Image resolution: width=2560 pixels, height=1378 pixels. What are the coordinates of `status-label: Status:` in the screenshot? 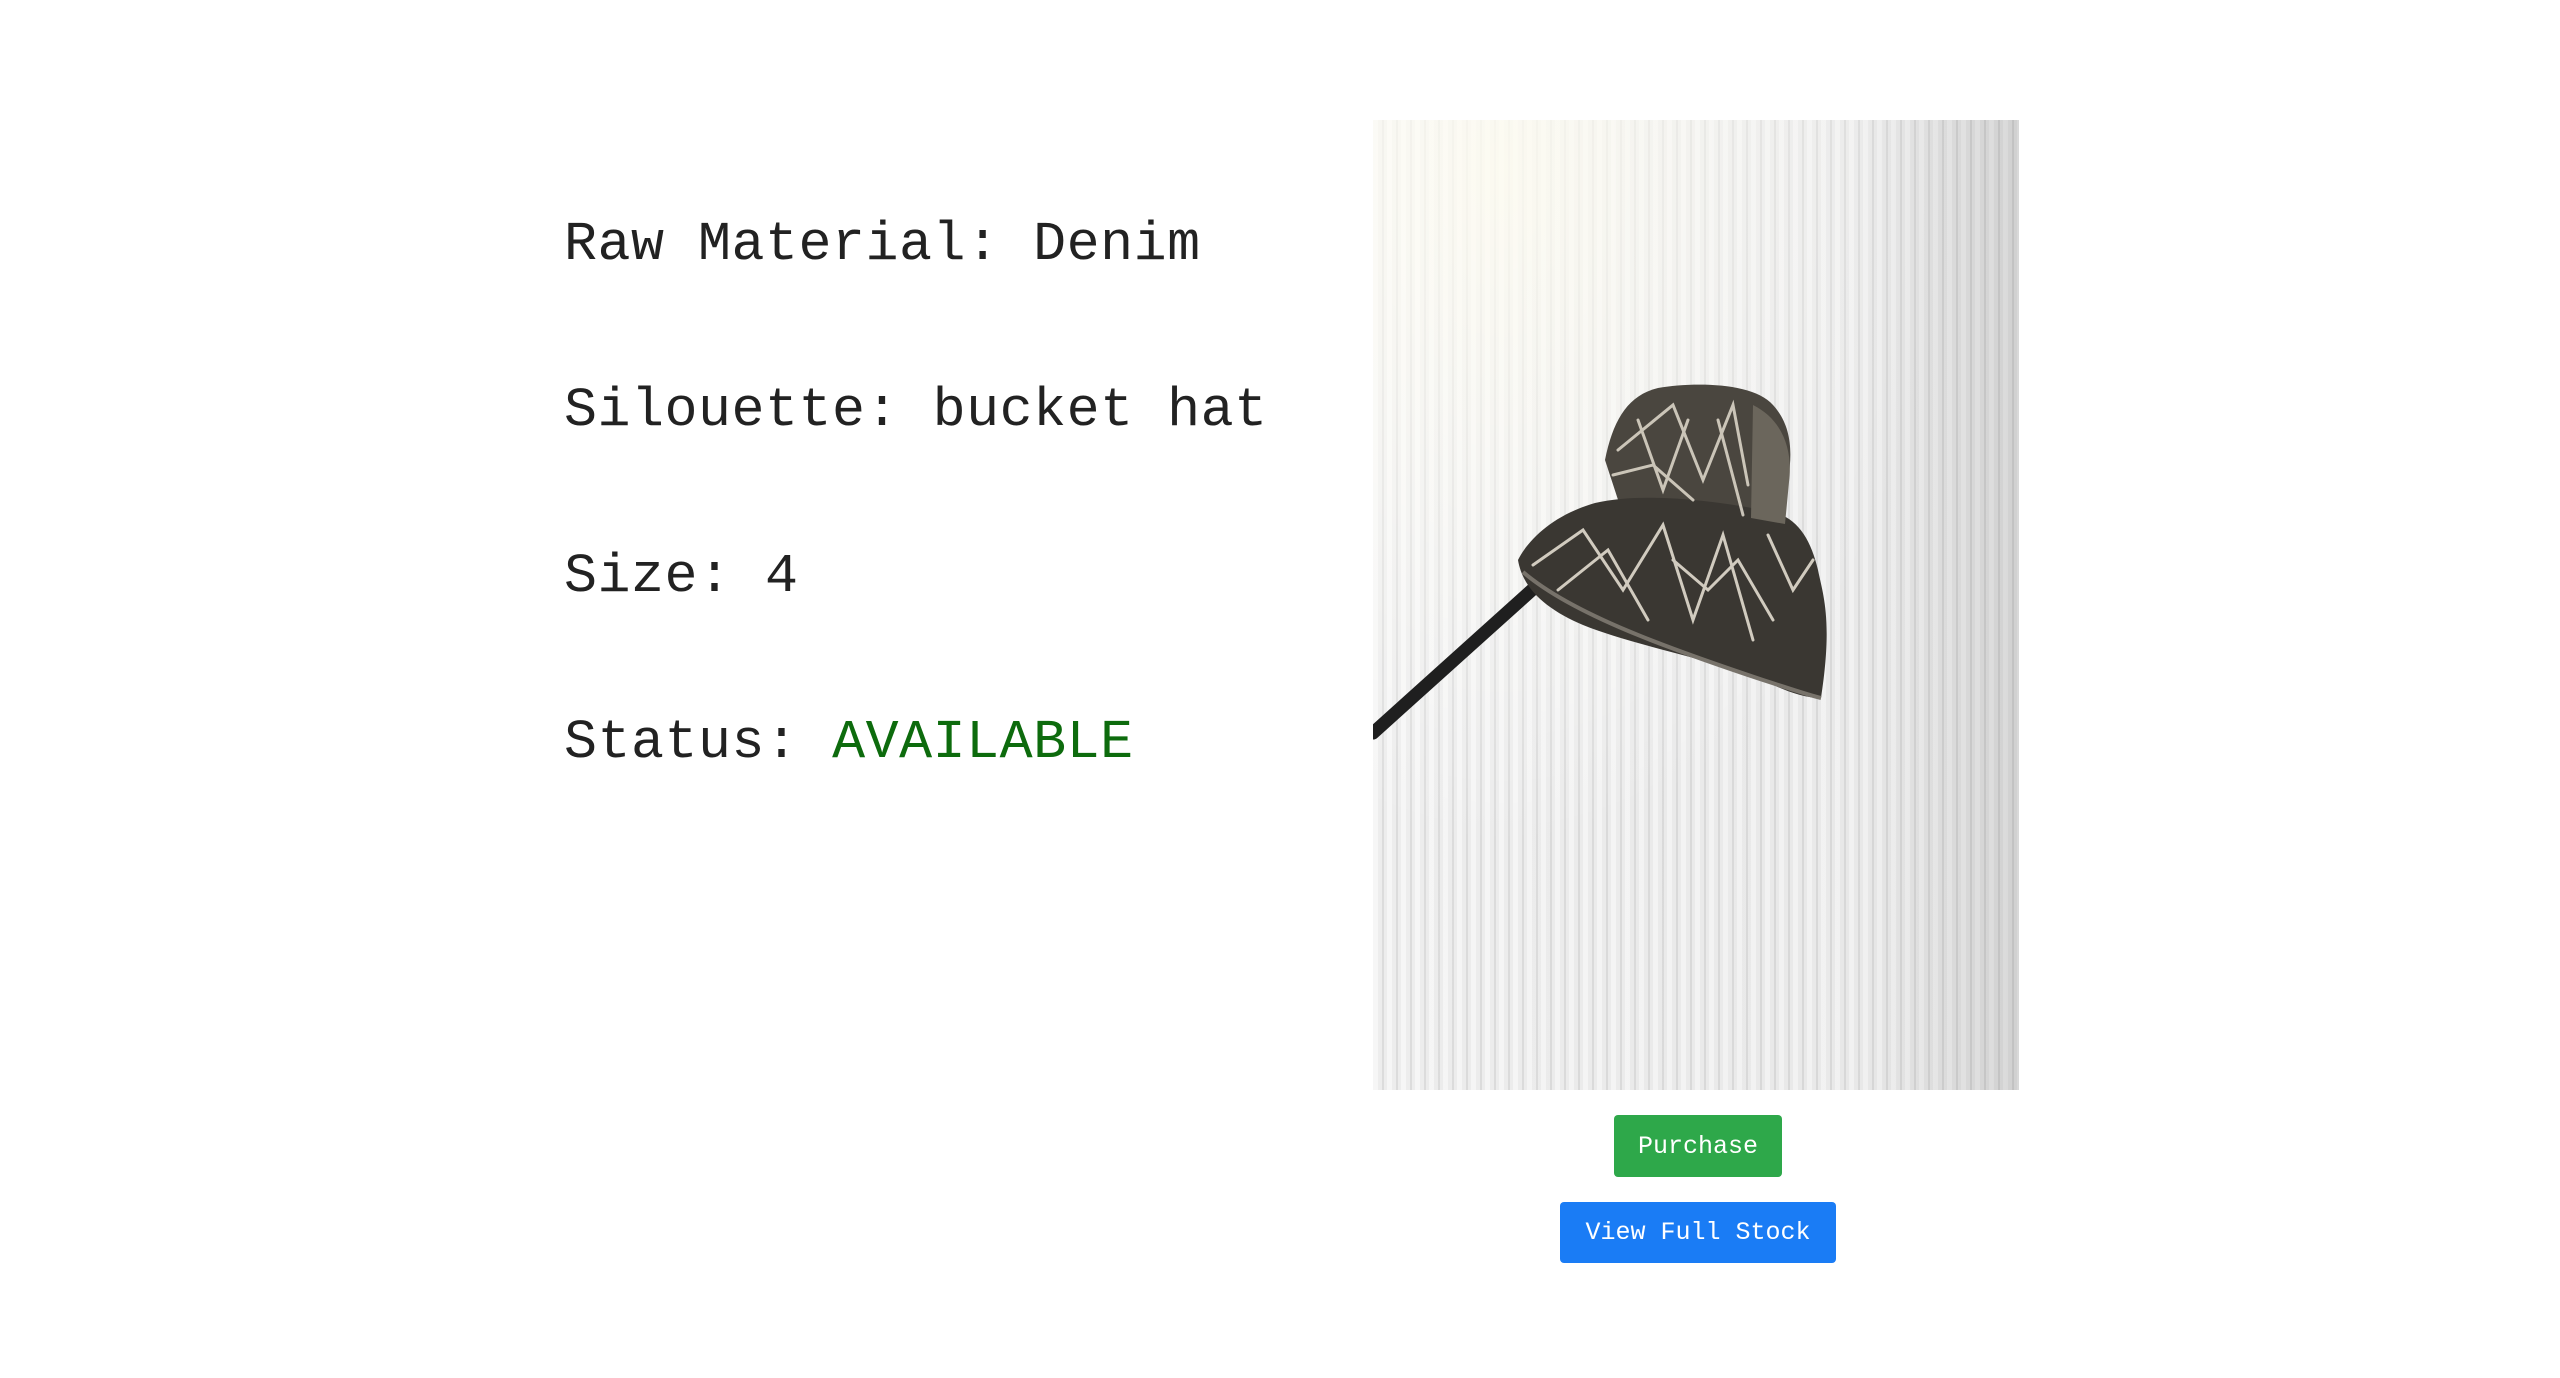 It's located at (681, 742).